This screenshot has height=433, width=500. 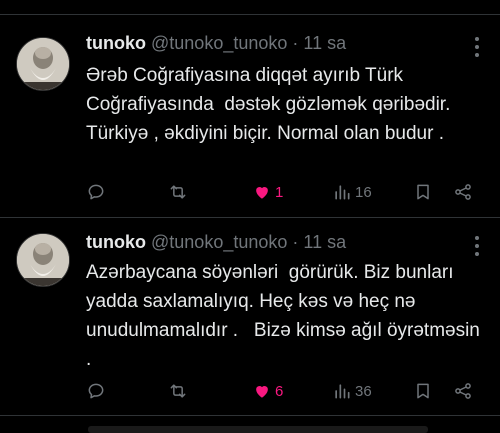 I want to click on views-button: 36, so click(x=352, y=391).